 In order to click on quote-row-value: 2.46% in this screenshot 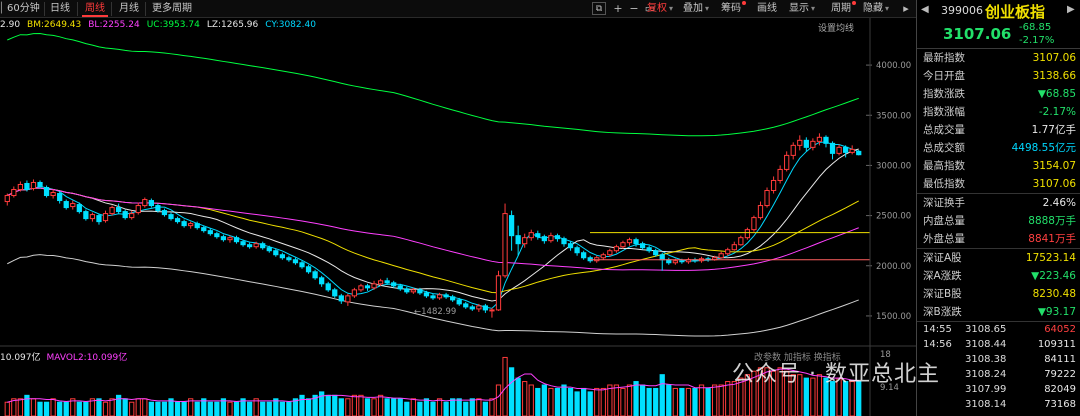, I will do `click(1059, 203)`.